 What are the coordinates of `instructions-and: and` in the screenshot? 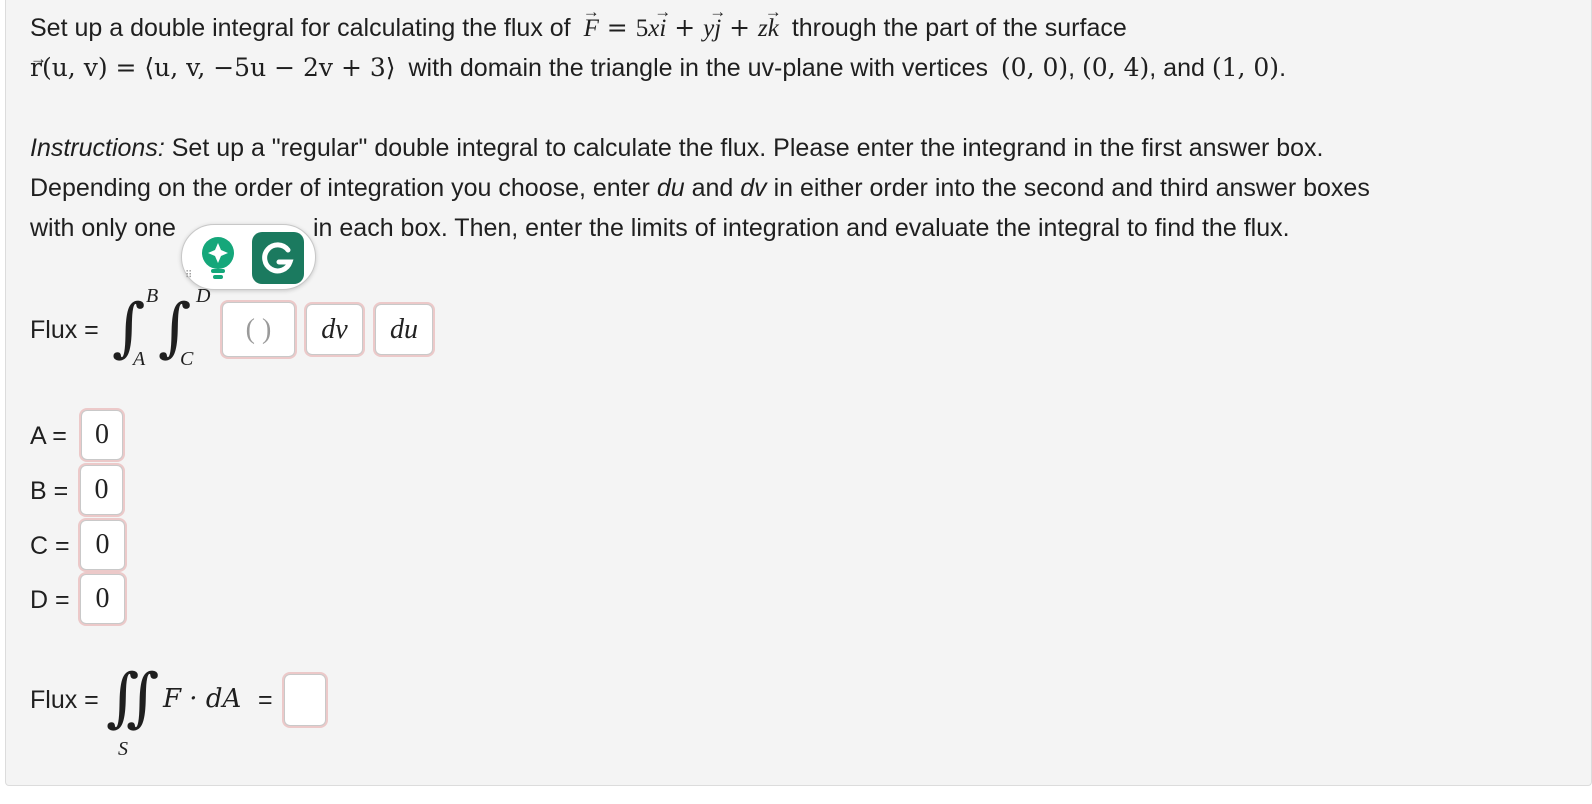 It's located at (712, 188).